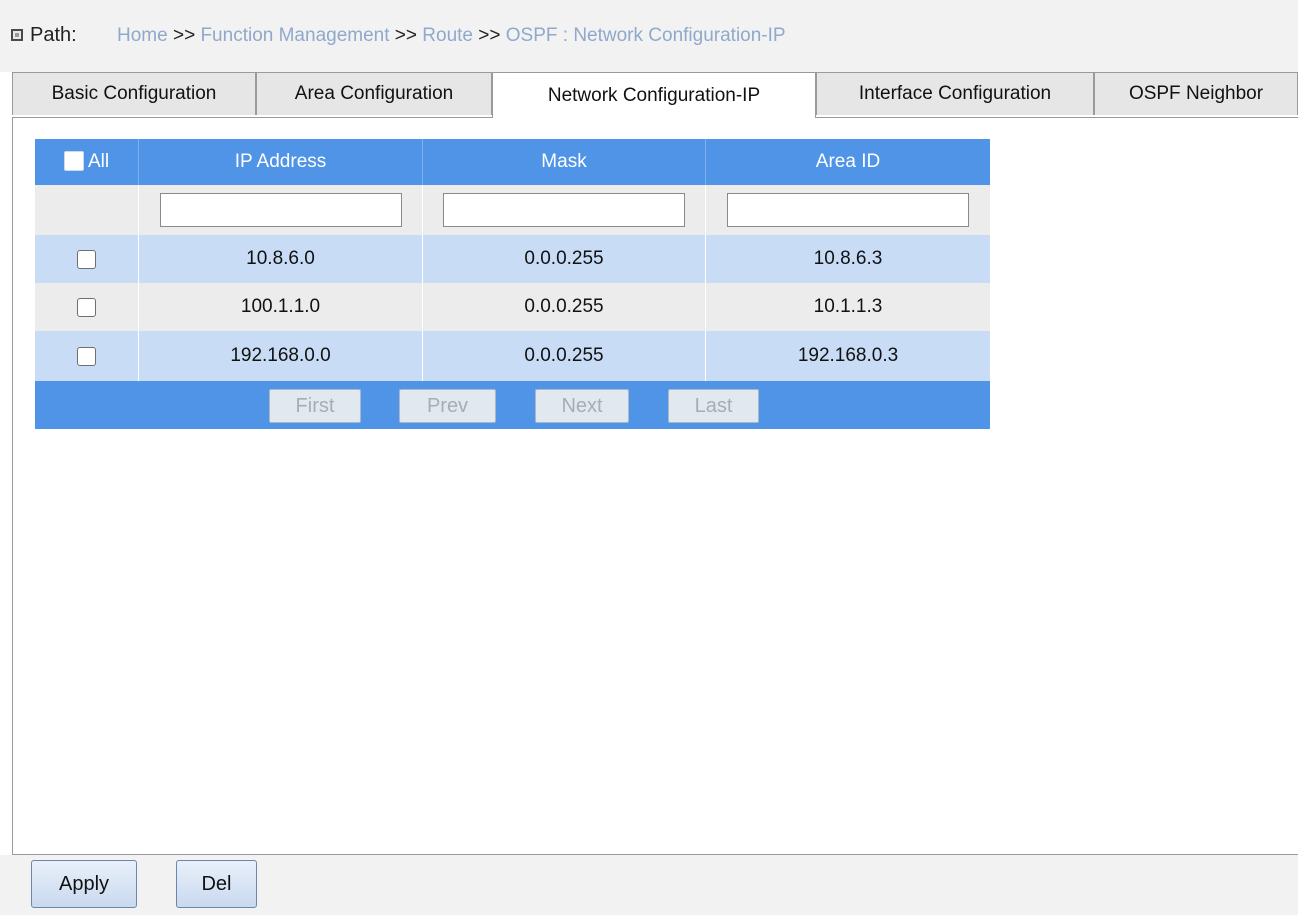 The width and height of the screenshot is (1298, 915). I want to click on next-page-button: Next, so click(582, 406).